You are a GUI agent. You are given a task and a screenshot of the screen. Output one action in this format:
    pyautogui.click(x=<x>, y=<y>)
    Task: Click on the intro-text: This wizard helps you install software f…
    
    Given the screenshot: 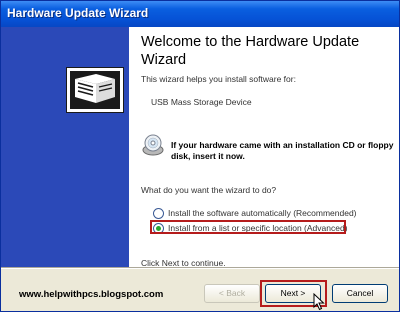 What is the action you would take?
    pyautogui.click(x=218, y=79)
    